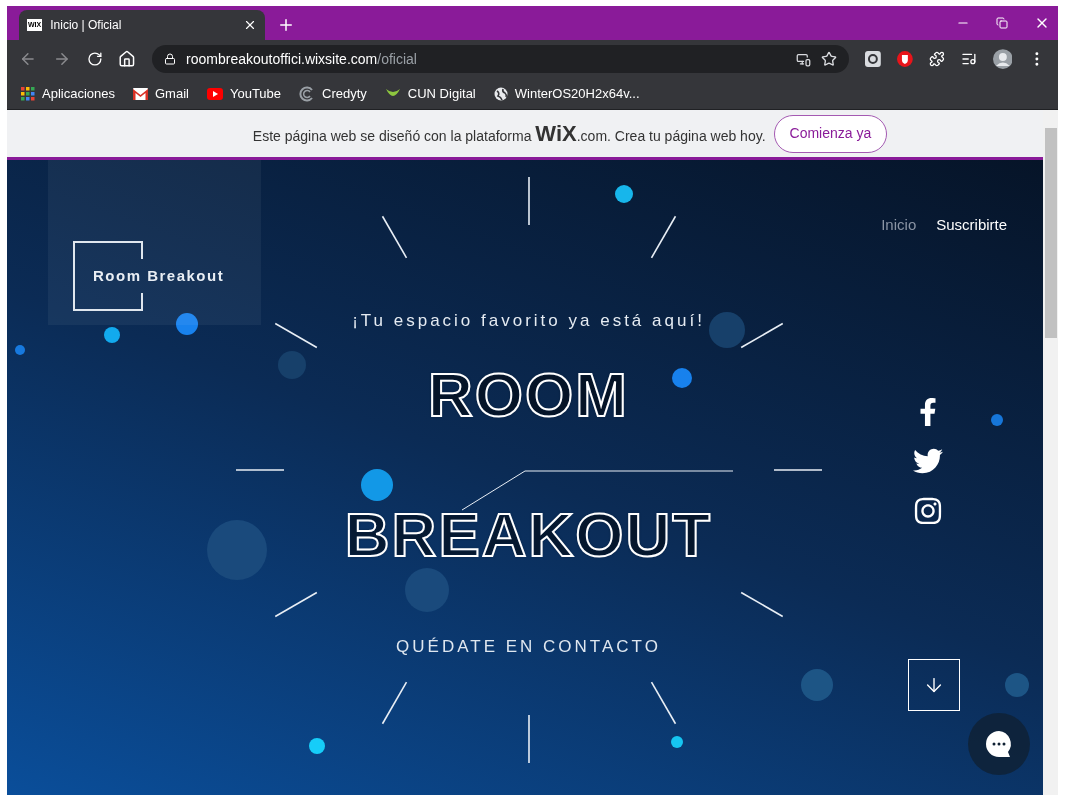  What do you see at coordinates (172, 93) in the screenshot?
I see `bookmark-link: Gmail` at bounding box center [172, 93].